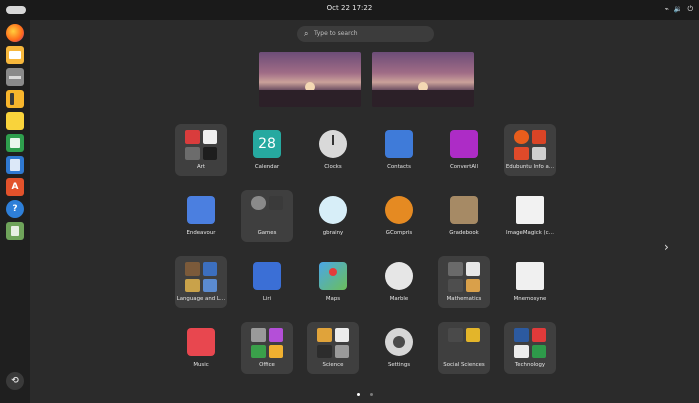  What do you see at coordinates (201, 277) in the screenshot?
I see `language-folder-preview` at bounding box center [201, 277].